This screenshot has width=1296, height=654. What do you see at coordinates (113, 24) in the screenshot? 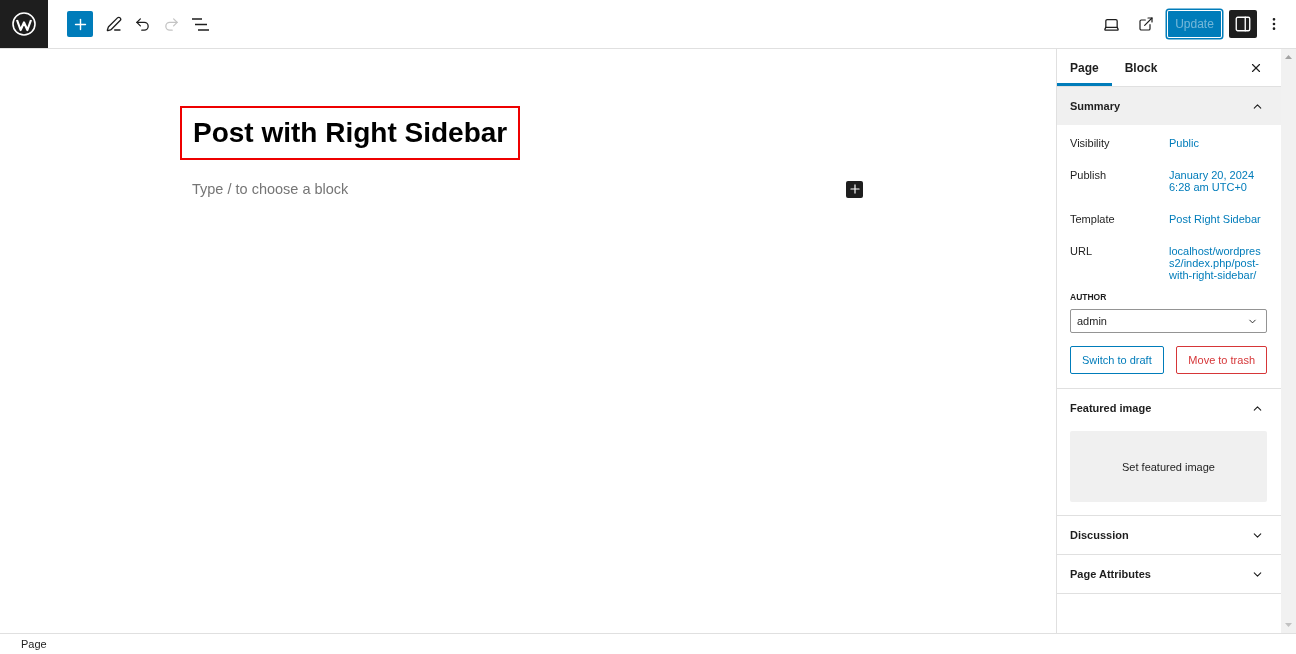
I see `pen-icon` at bounding box center [113, 24].